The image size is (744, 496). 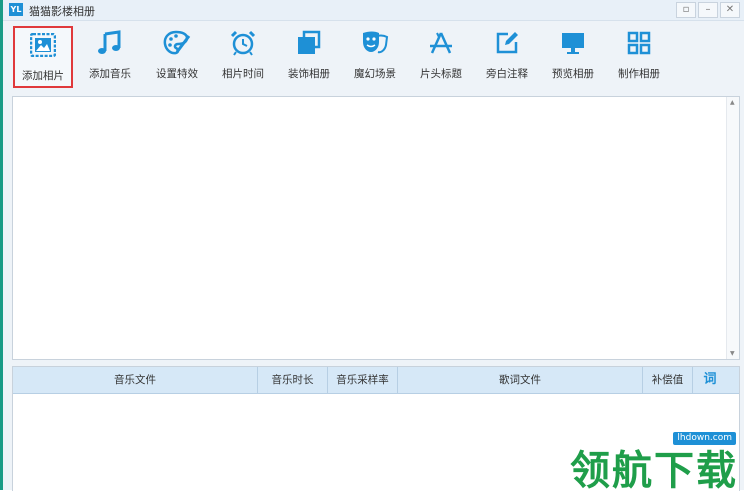 I want to click on photo-list-scrollbar: ▲ ▼, so click(x=732, y=228).